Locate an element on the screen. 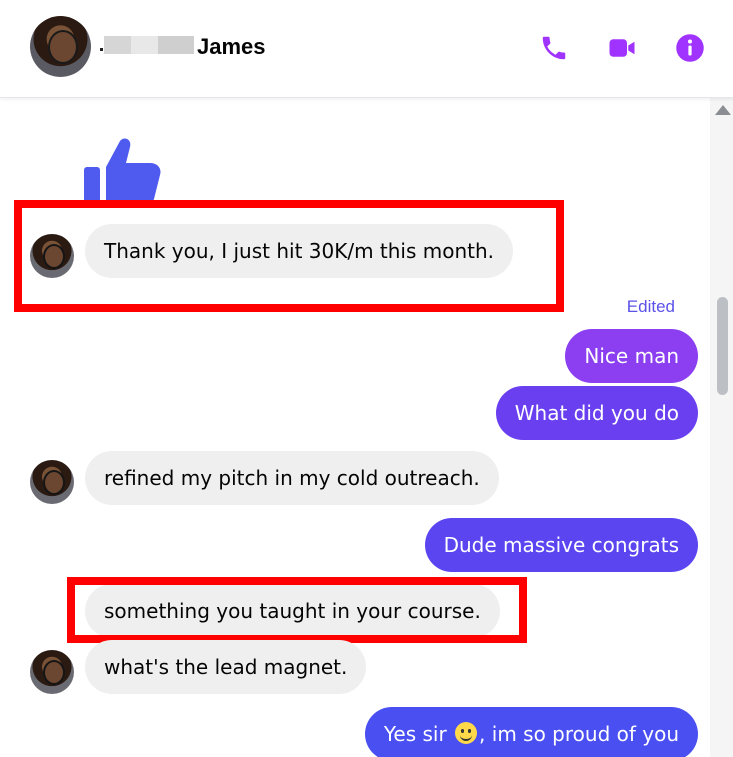 Image resolution: width=733 pixels, height=757 pixels. smiling-face-emoji-icon is located at coordinates (466, 733).